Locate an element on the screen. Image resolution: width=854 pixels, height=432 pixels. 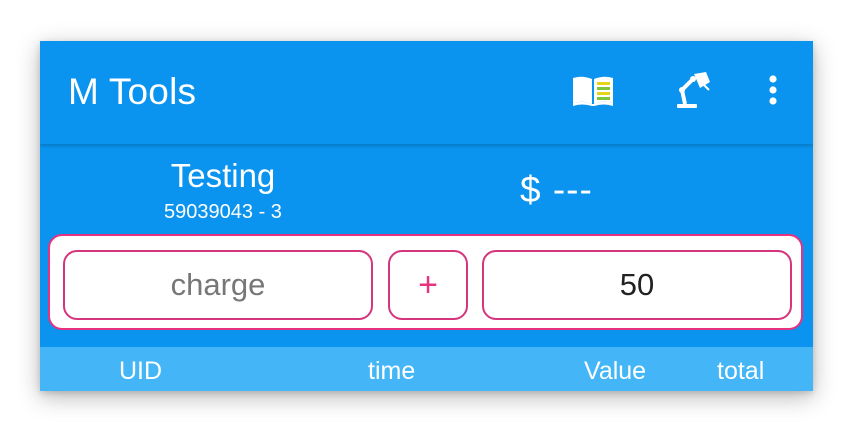
column-header-time: time is located at coordinates (392, 371).